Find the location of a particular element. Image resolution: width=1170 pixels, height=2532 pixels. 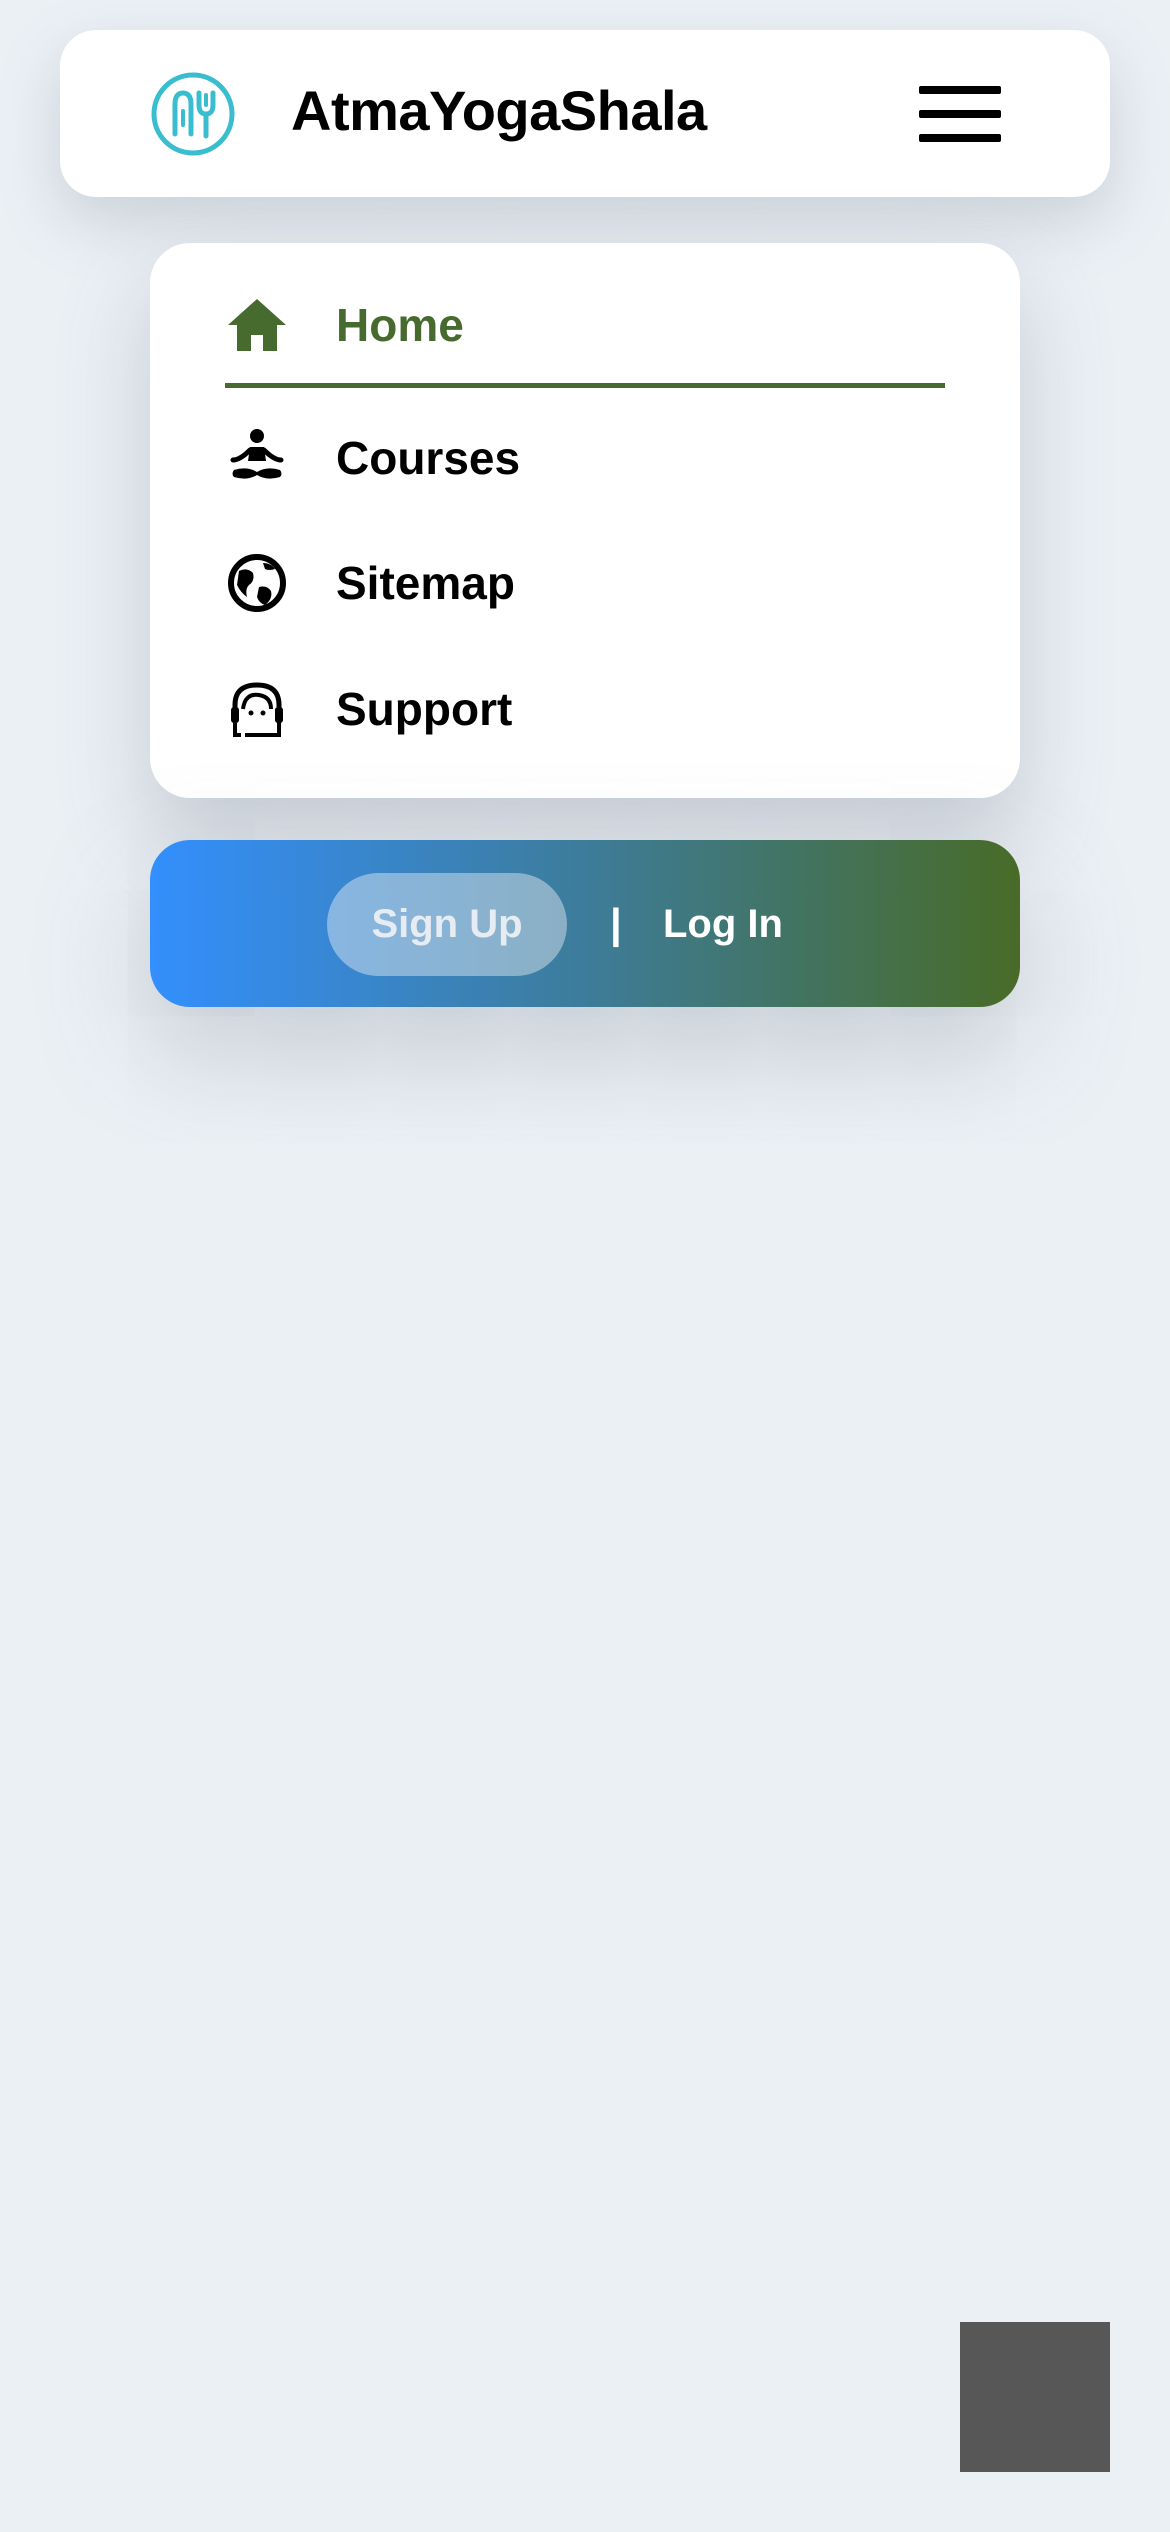

floating-widget is located at coordinates (1035, 2397).